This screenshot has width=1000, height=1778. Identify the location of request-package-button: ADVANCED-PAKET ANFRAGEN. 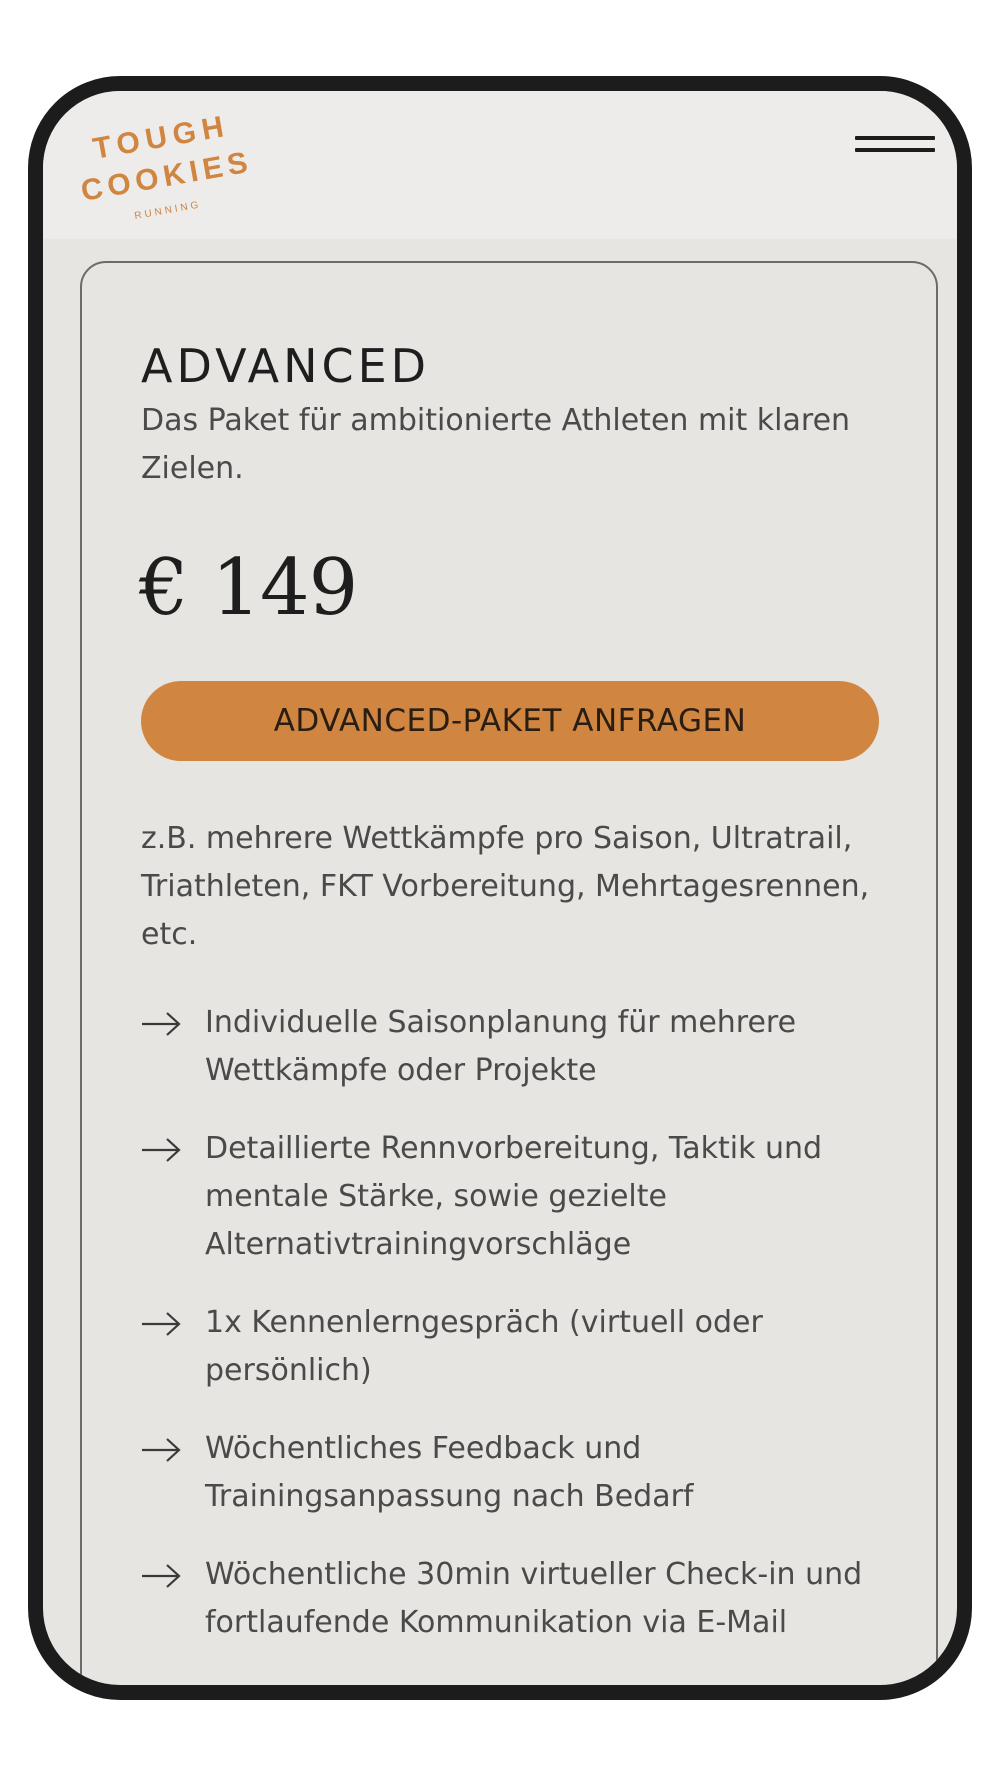
(510, 721).